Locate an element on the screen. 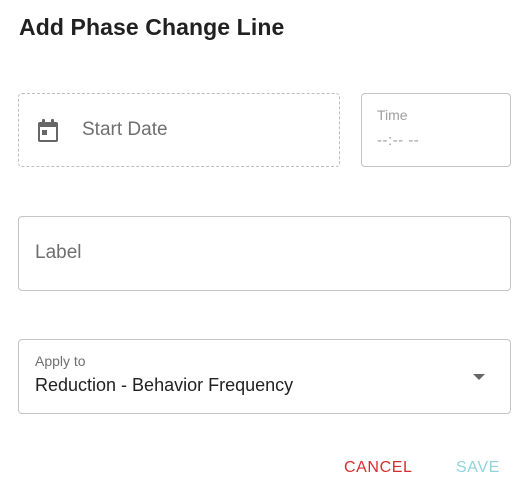 The width and height of the screenshot is (522, 491). label-field: Label is located at coordinates (264, 253).